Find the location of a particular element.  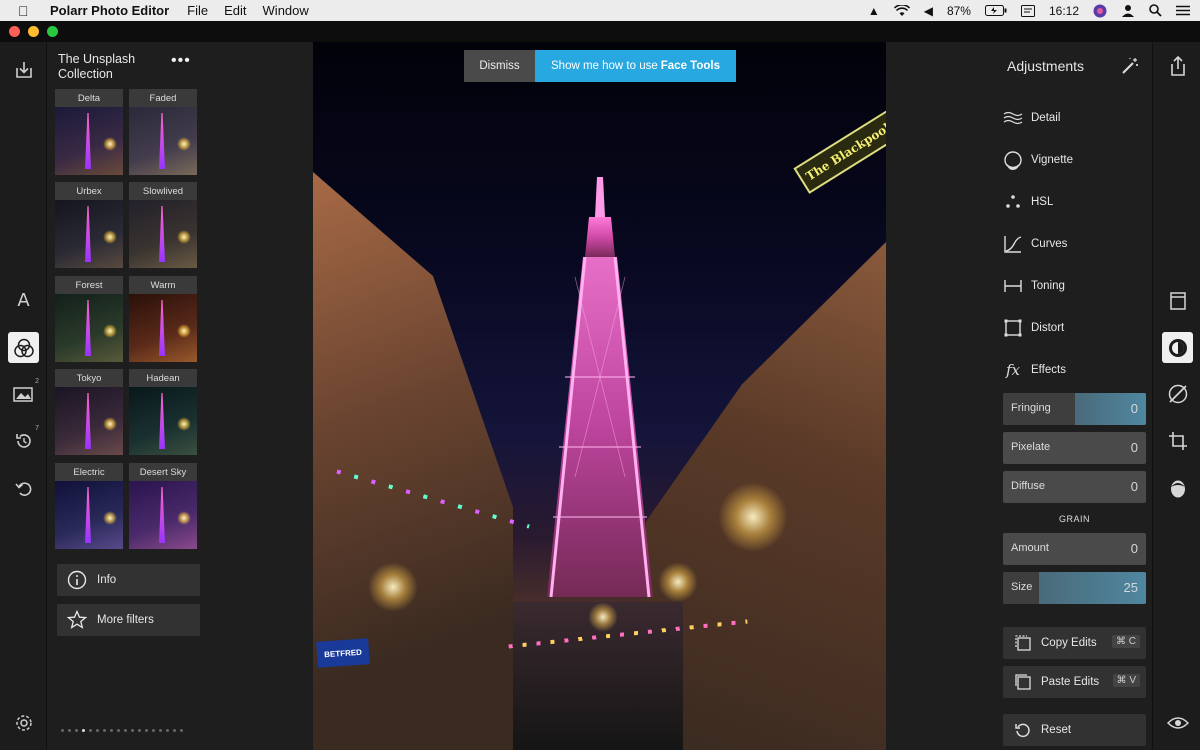

curves-icon is located at coordinates (1013, 244).